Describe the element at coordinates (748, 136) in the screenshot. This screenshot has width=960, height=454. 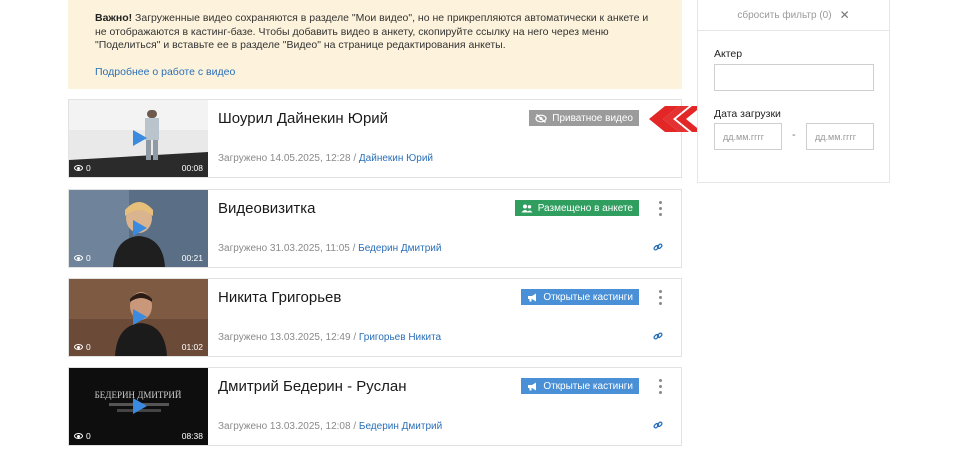
I see `date-from-input: дд.мм.гггг` at that location.